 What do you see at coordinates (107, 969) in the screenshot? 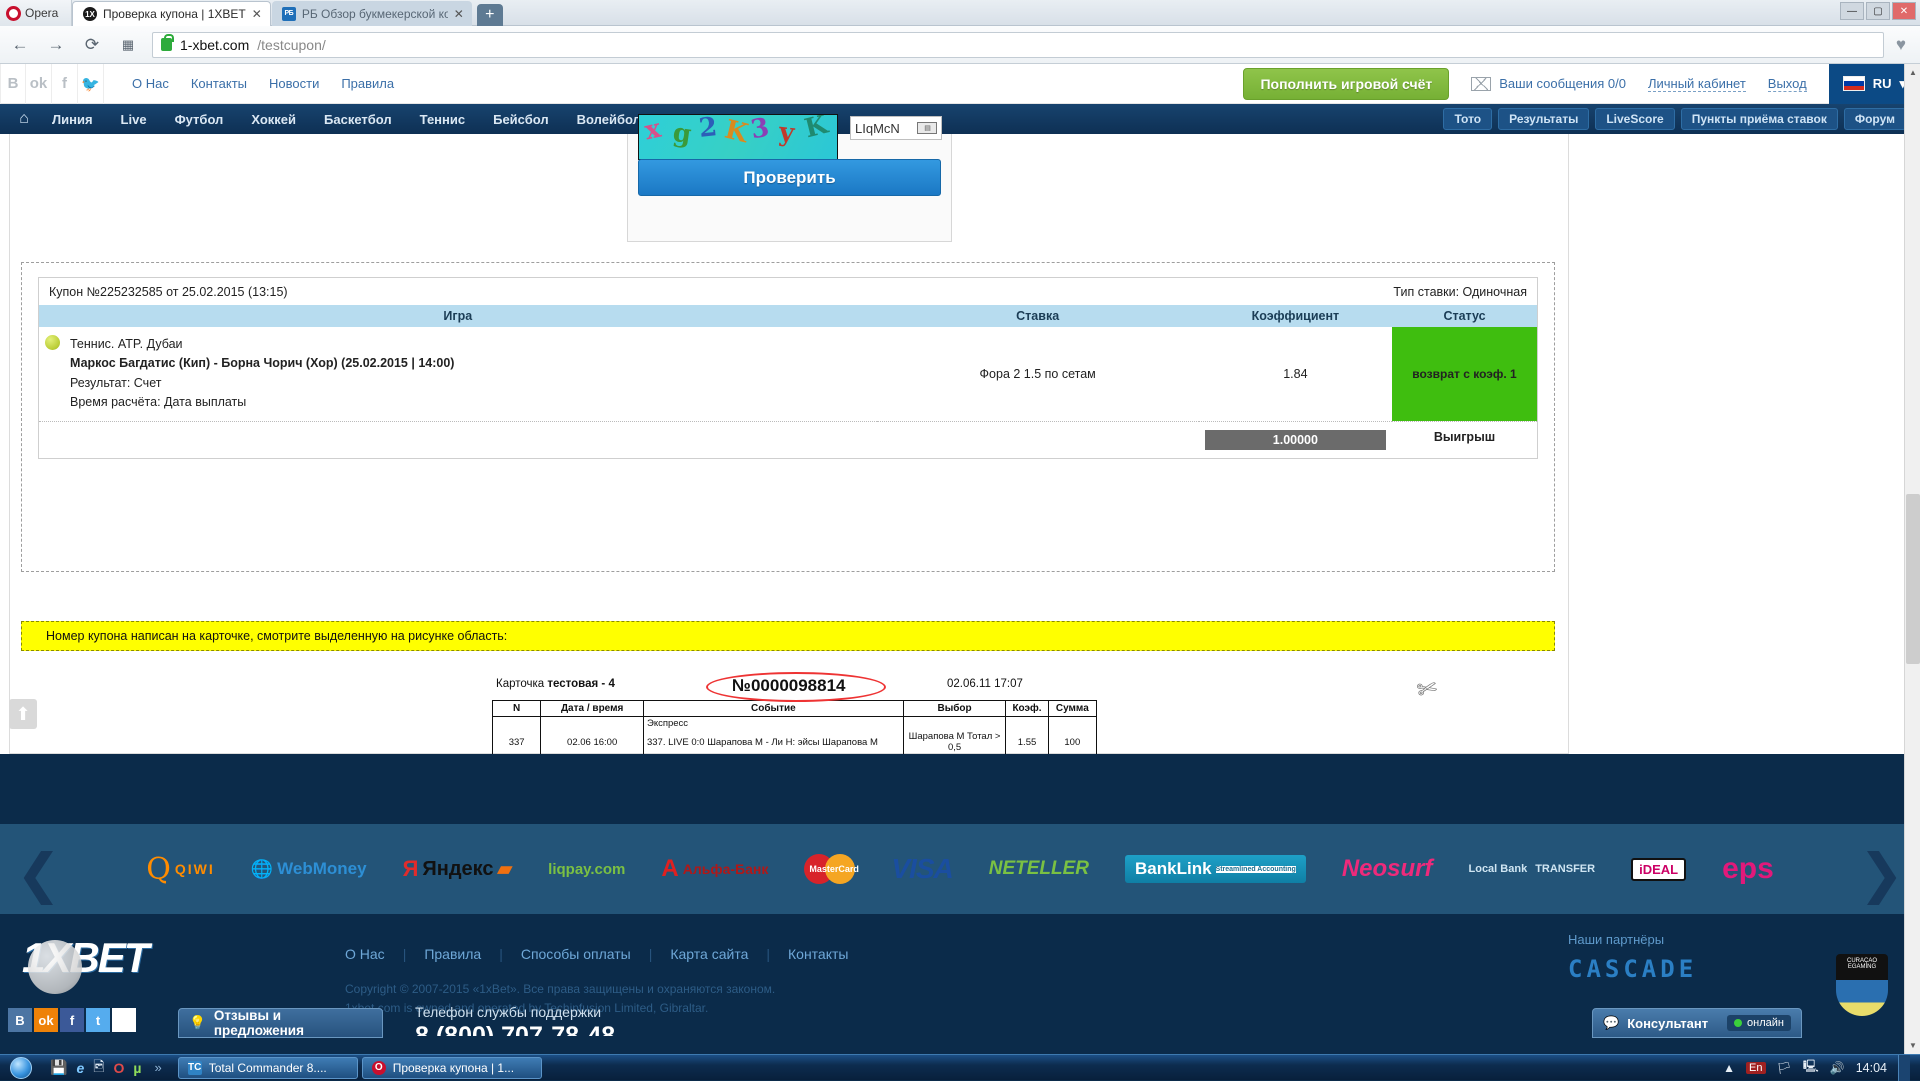
I see `footer-logo: 1XBET` at bounding box center [107, 969].